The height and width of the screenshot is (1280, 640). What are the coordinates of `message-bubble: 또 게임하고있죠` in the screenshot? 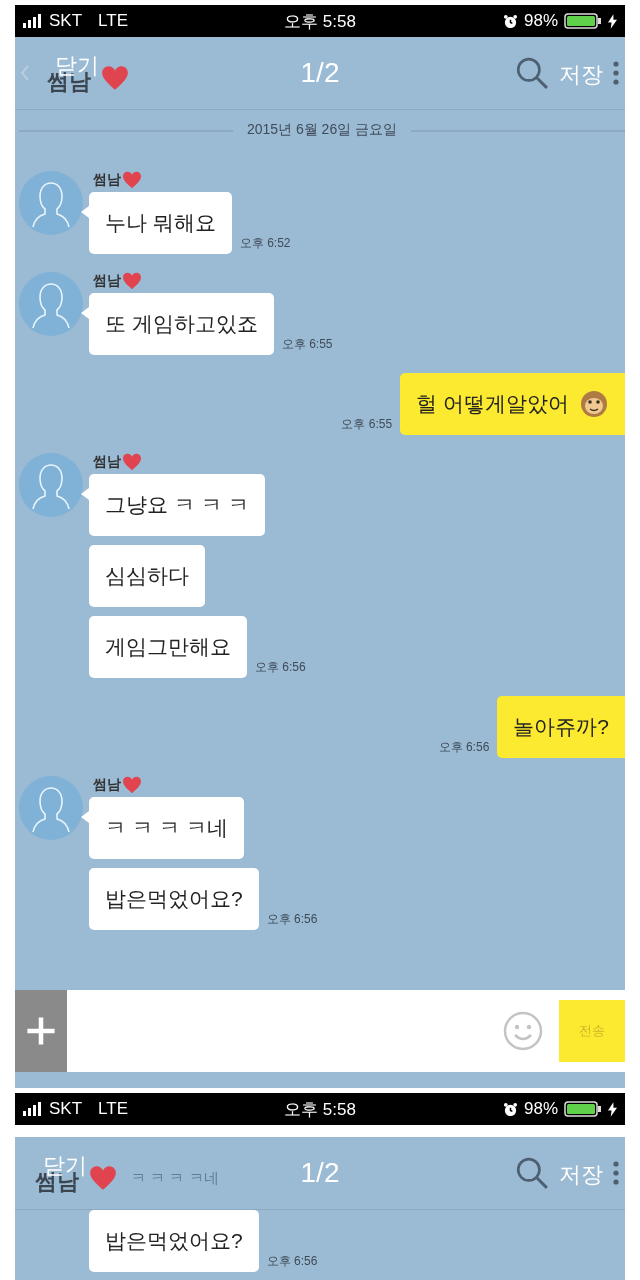 It's located at (181, 324).